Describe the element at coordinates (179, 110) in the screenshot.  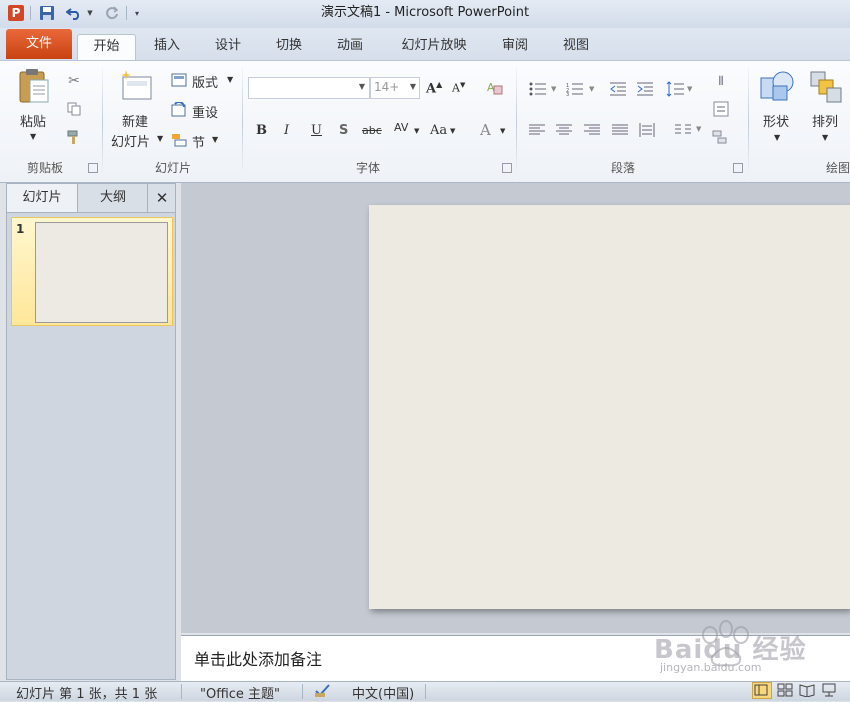
I see `reset-icon` at that location.